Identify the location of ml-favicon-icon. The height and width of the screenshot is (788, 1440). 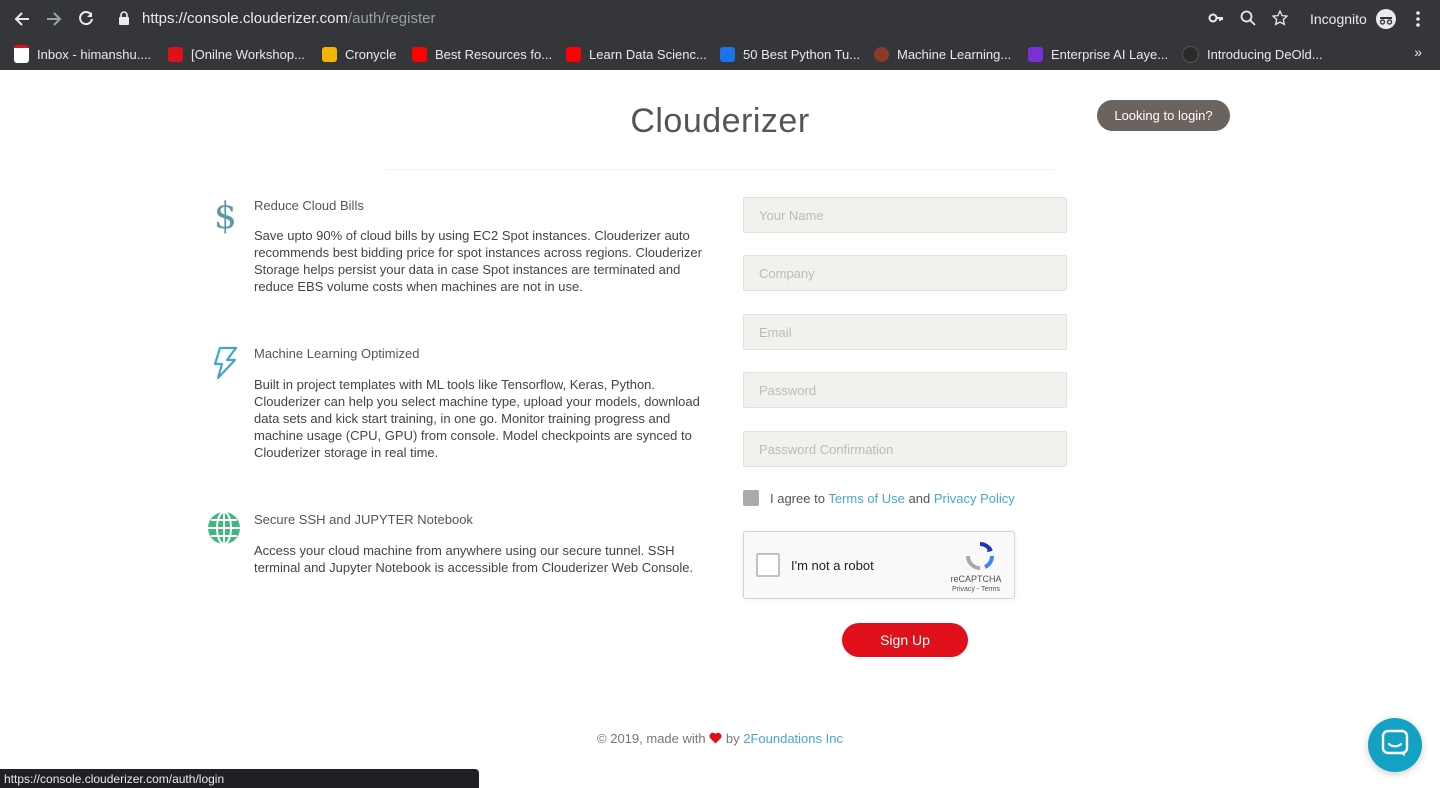
(881, 54).